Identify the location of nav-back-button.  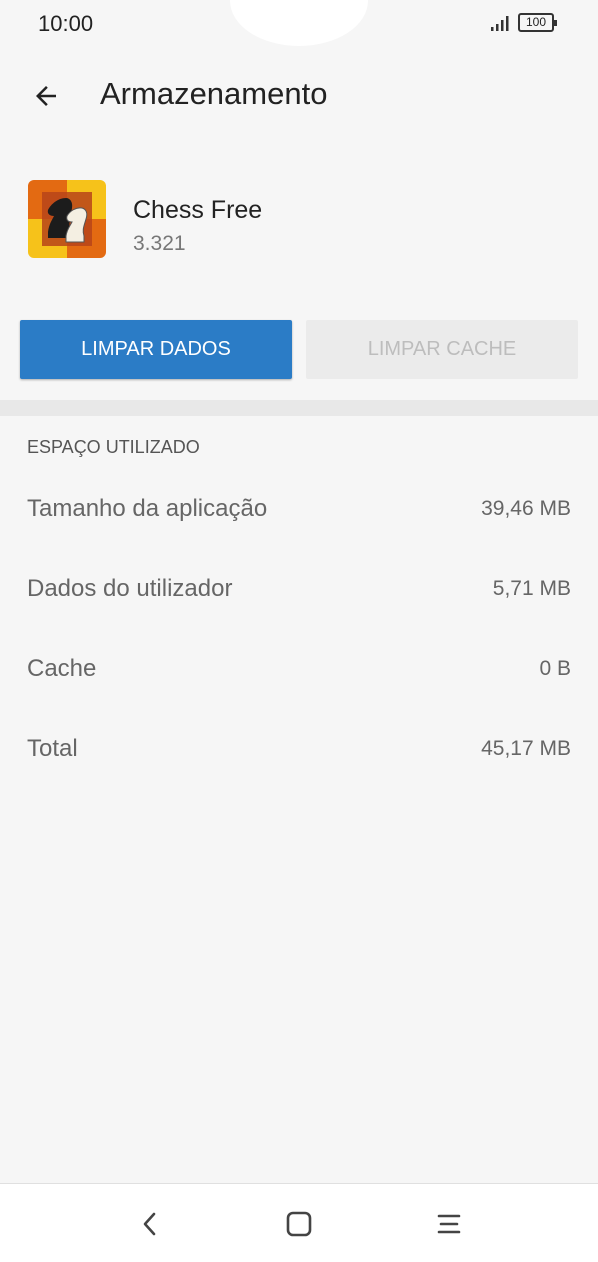
(150, 1224).